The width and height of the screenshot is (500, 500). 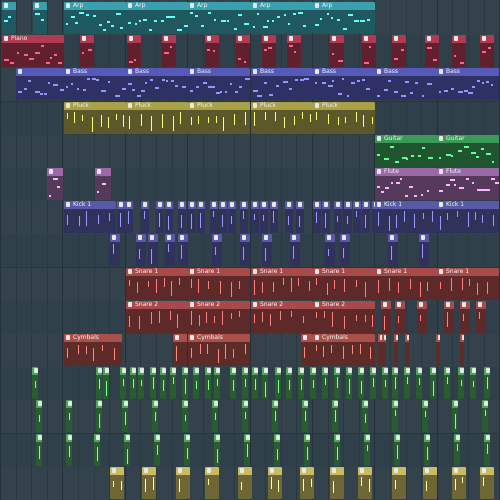 I want to click on clip-header: Bass, so click(x=468, y=72).